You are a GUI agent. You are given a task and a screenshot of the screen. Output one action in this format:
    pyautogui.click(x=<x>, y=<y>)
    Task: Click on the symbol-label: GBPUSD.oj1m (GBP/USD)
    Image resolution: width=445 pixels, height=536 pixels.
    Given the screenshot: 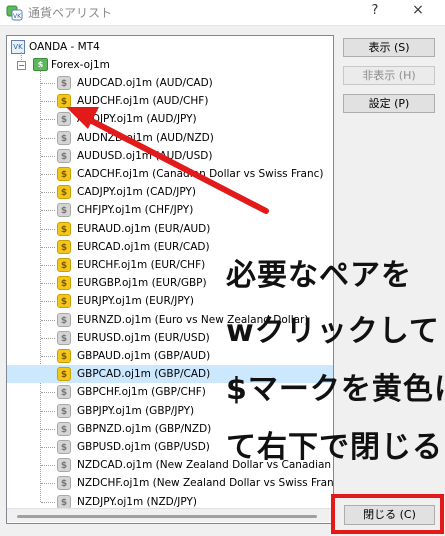 What is the action you would take?
    pyautogui.click(x=143, y=447)
    